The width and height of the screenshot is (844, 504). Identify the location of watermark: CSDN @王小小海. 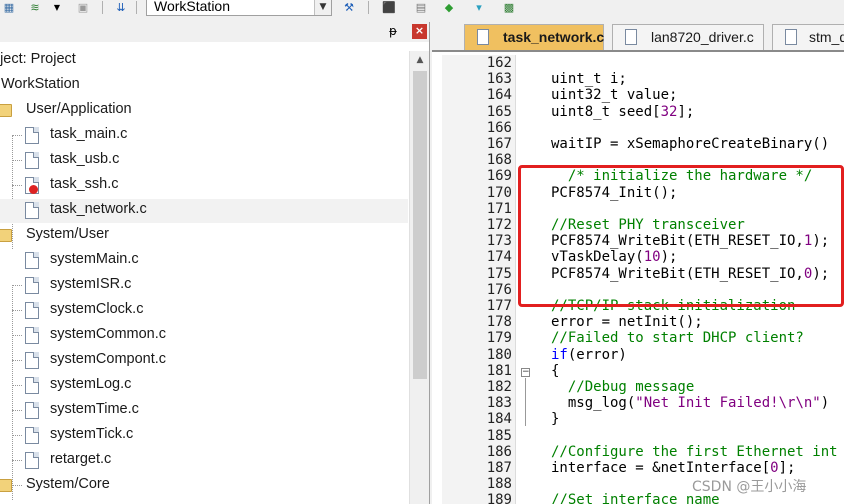
(749, 487).